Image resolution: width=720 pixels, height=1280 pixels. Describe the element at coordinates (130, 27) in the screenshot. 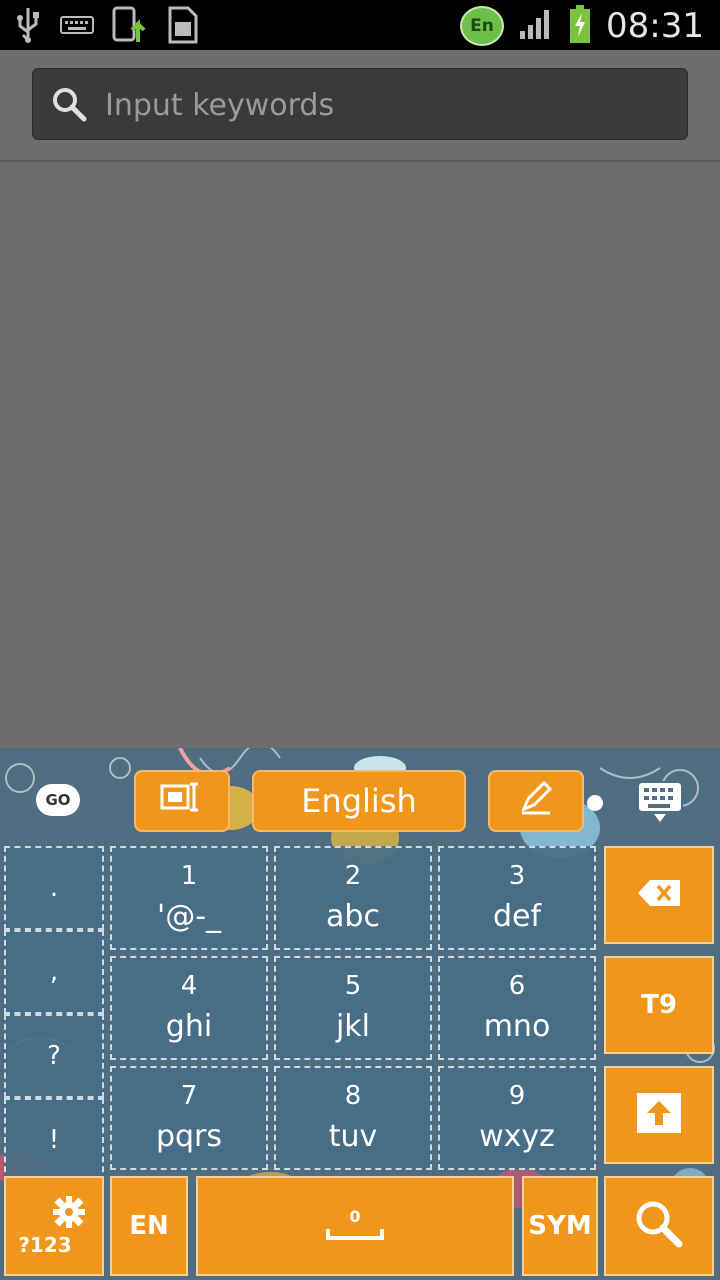

I see `upload-icon` at that location.